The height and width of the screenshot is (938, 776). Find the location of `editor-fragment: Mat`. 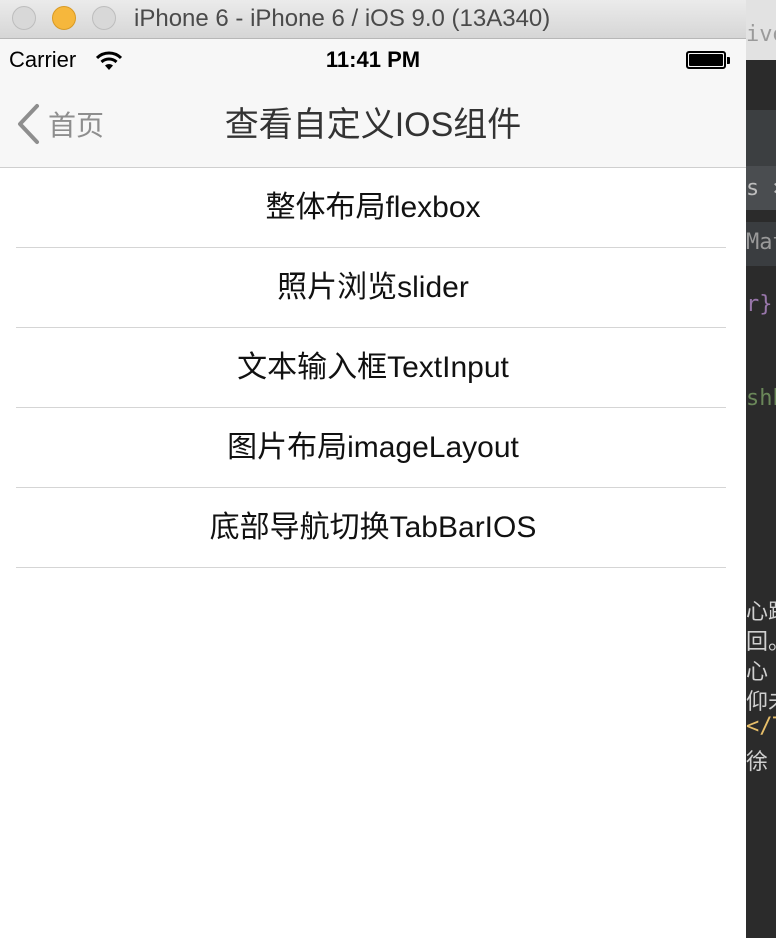

editor-fragment: Mat is located at coordinates (761, 242).